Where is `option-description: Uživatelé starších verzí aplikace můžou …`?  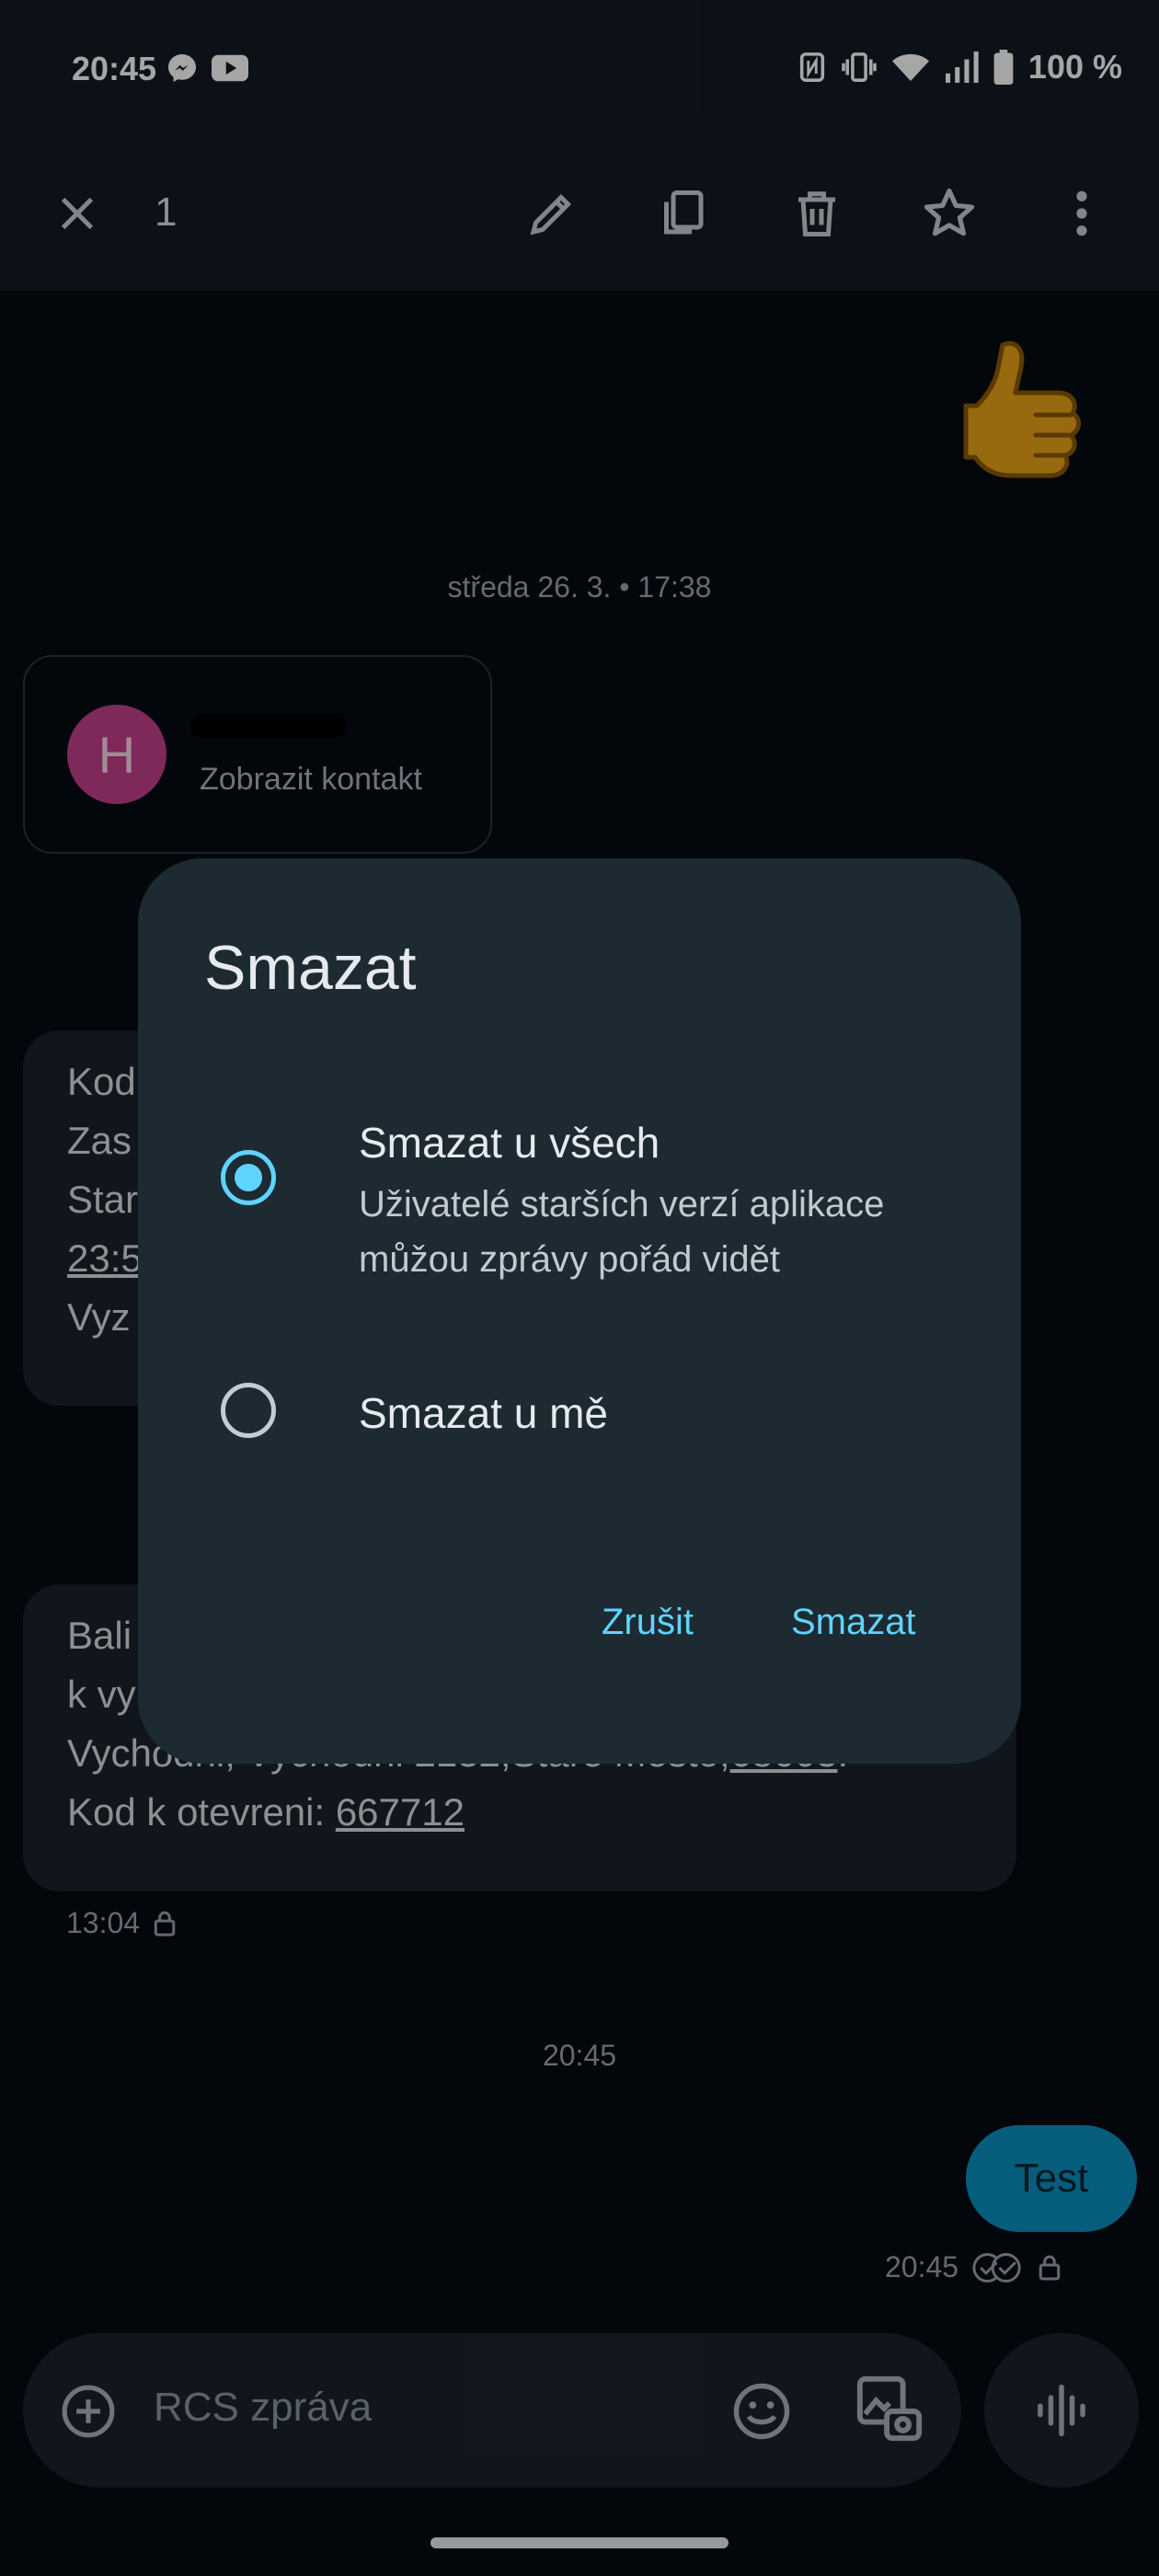 option-description: Uživatelé starších verzí aplikace můžou … is located at coordinates (671, 1232).